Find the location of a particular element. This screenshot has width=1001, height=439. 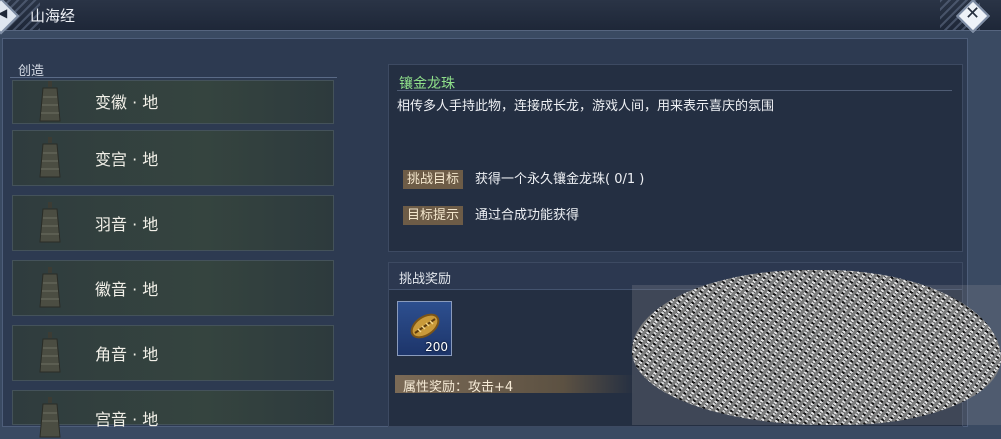

reward-item-slot: 200 is located at coordinates (424, 328).